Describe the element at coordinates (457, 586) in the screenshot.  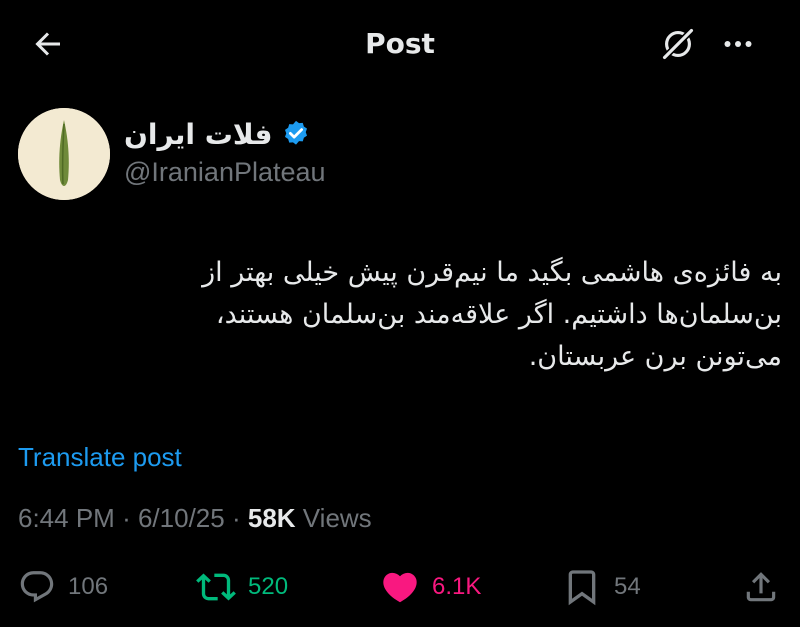
I see `like-count: 6.1K` at that location.